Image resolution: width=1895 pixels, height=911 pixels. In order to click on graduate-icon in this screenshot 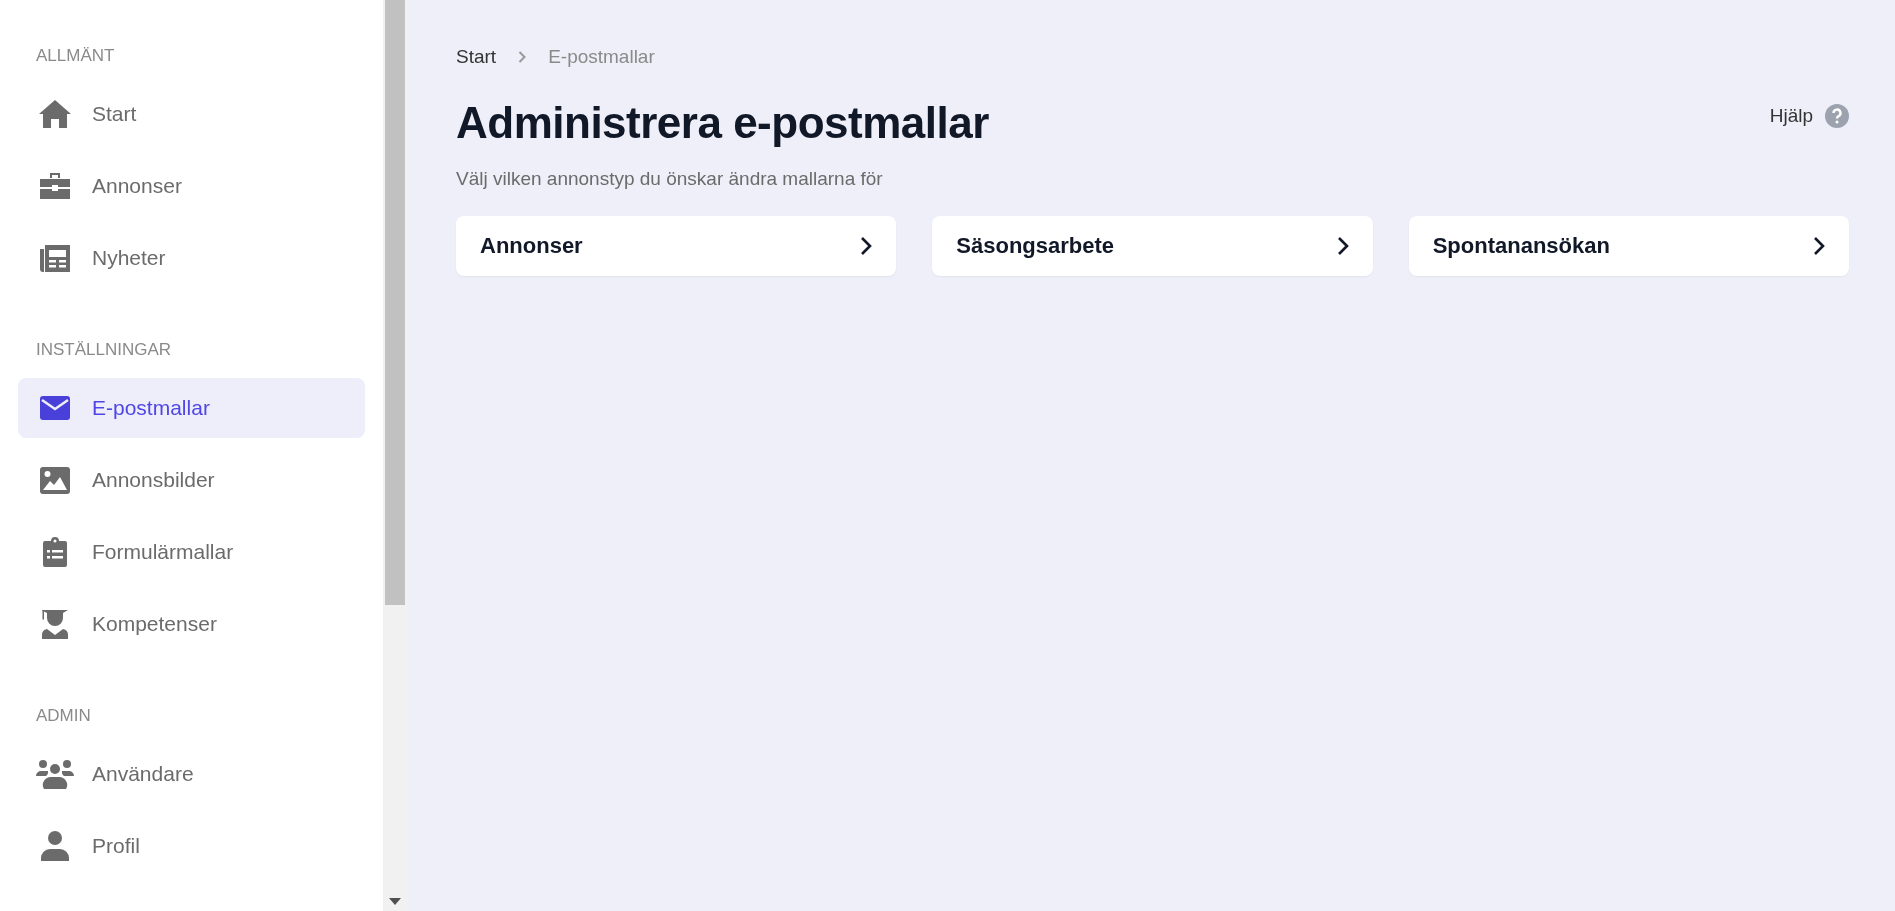, I will do `click(55, 624)`.